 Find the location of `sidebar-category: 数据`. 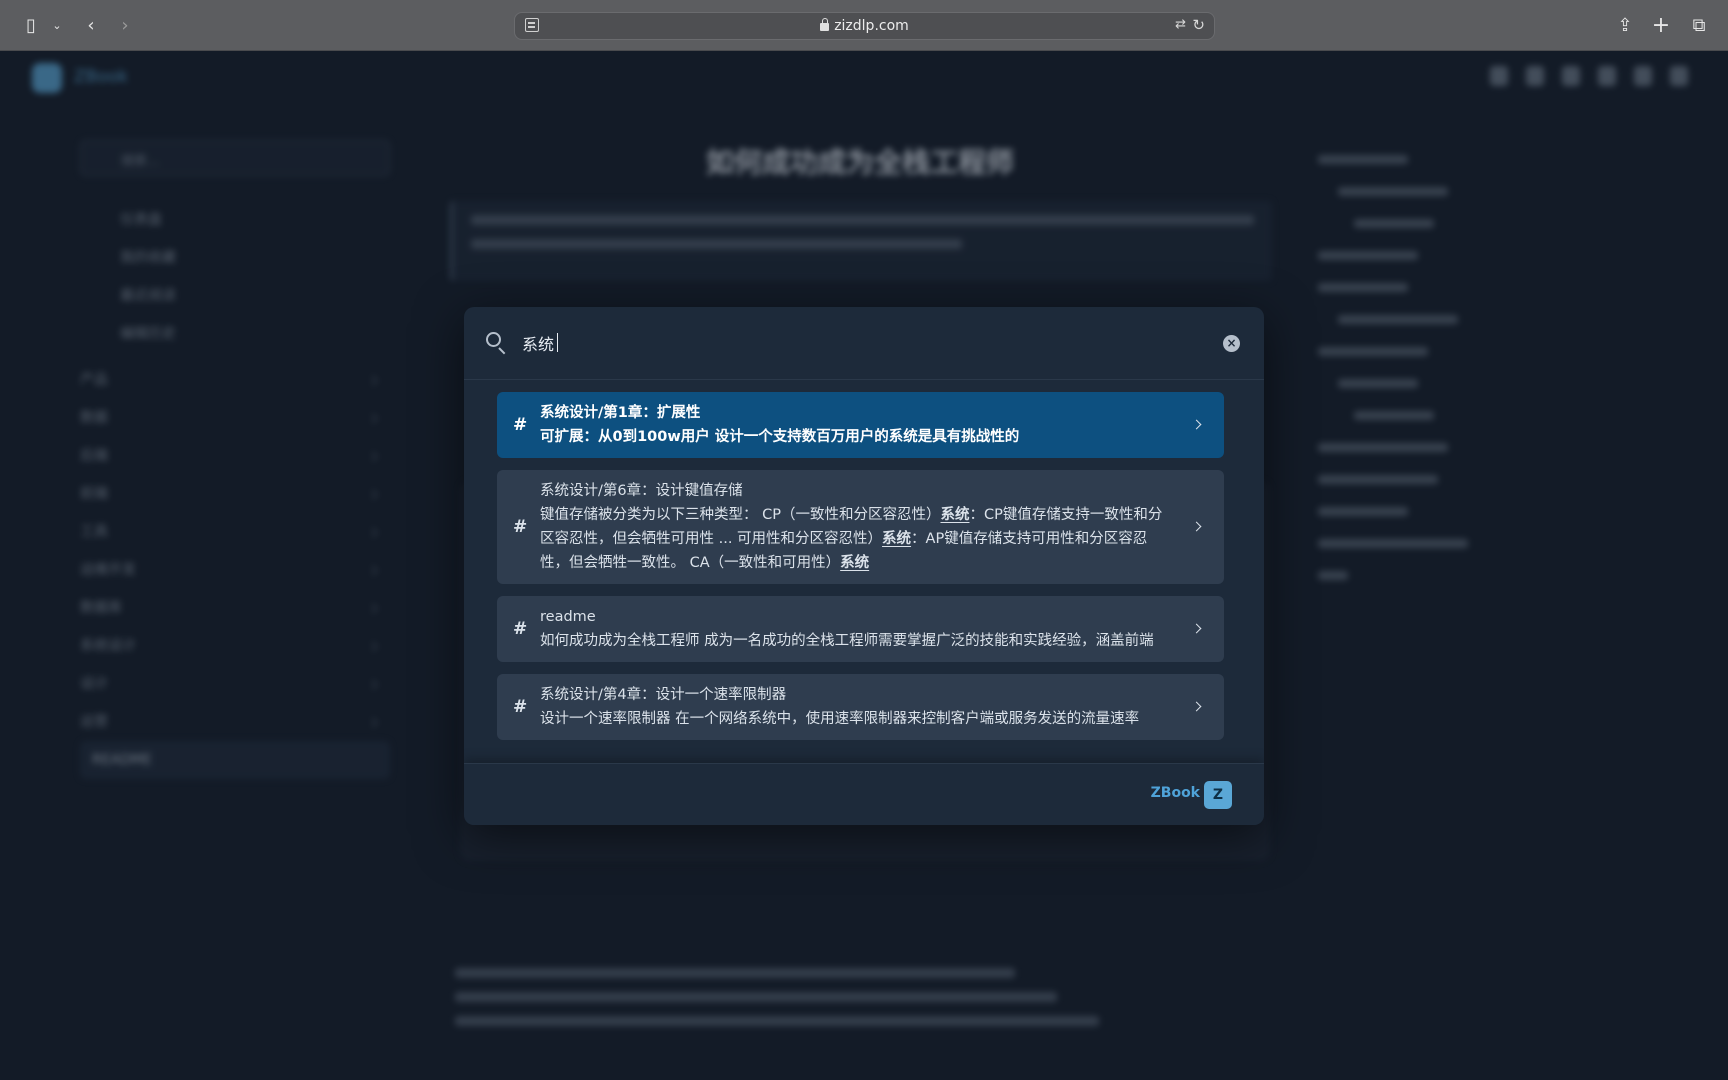

sidebar-category: 数据 is located at coordinates (235, 418).